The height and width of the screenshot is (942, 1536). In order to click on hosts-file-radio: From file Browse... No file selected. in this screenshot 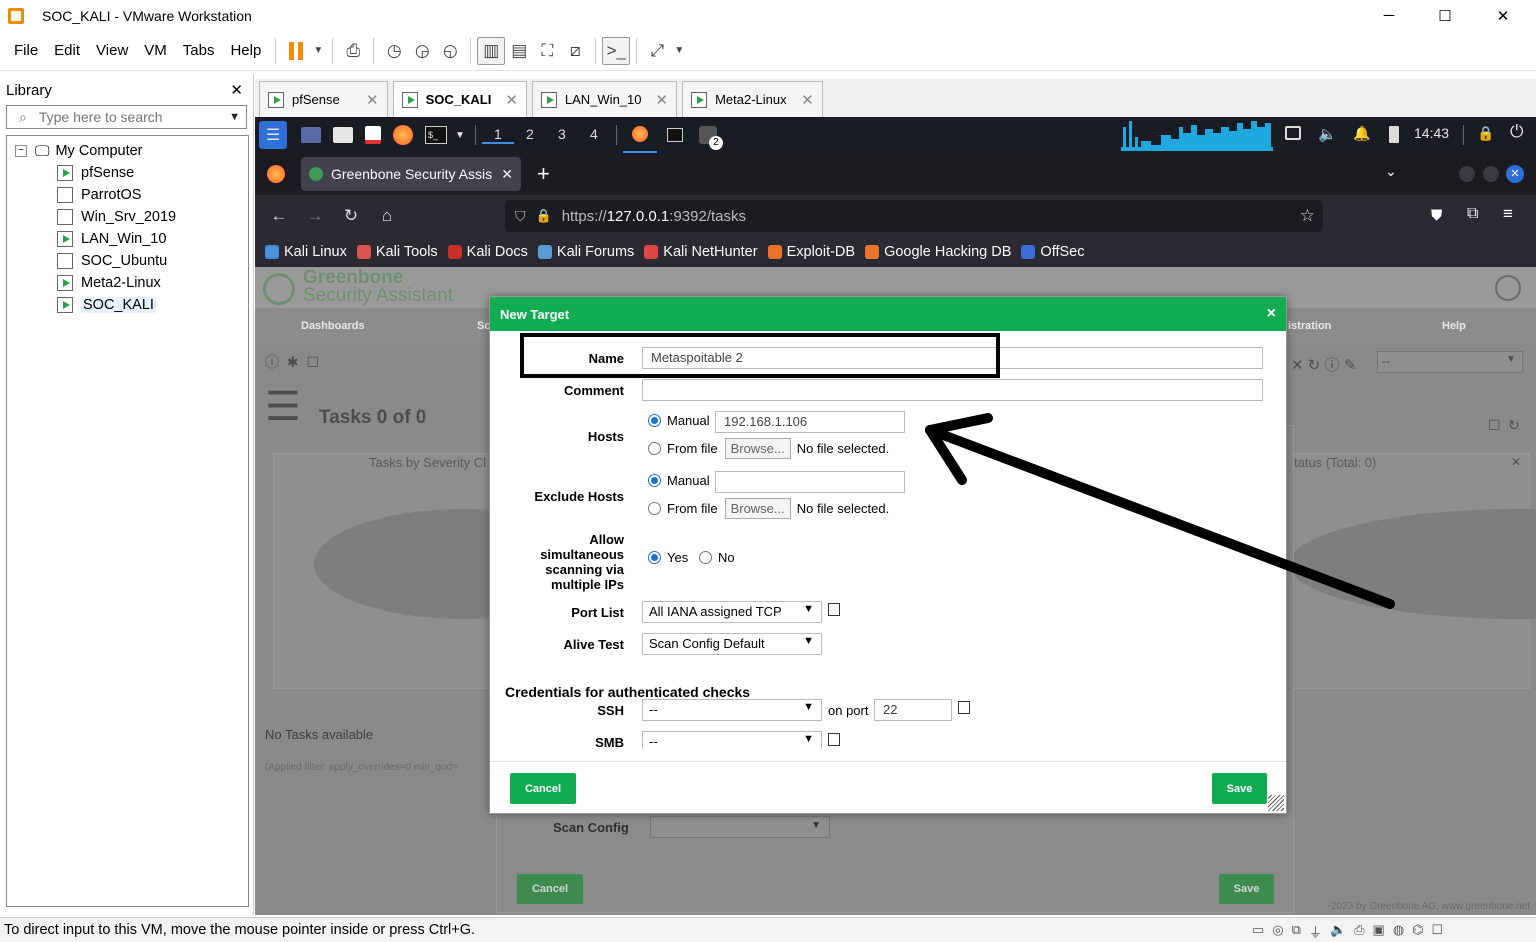, I will do `click(768, 448)`.